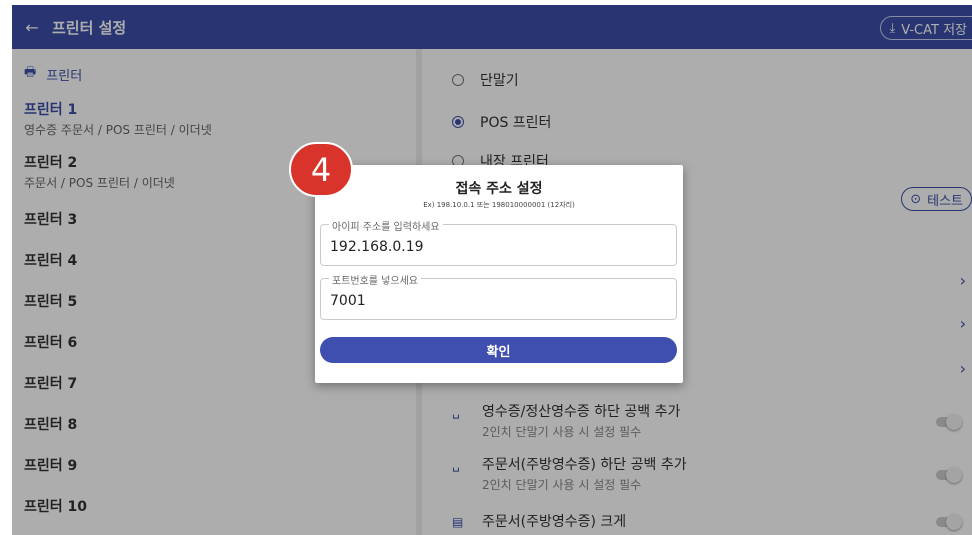  What do you see at coordinates (498, 242) in the screenshot?
I see `ip-address-field: 아이피 주소를 입력하세요 192.168.0.19` at bounding box center [498, 242].